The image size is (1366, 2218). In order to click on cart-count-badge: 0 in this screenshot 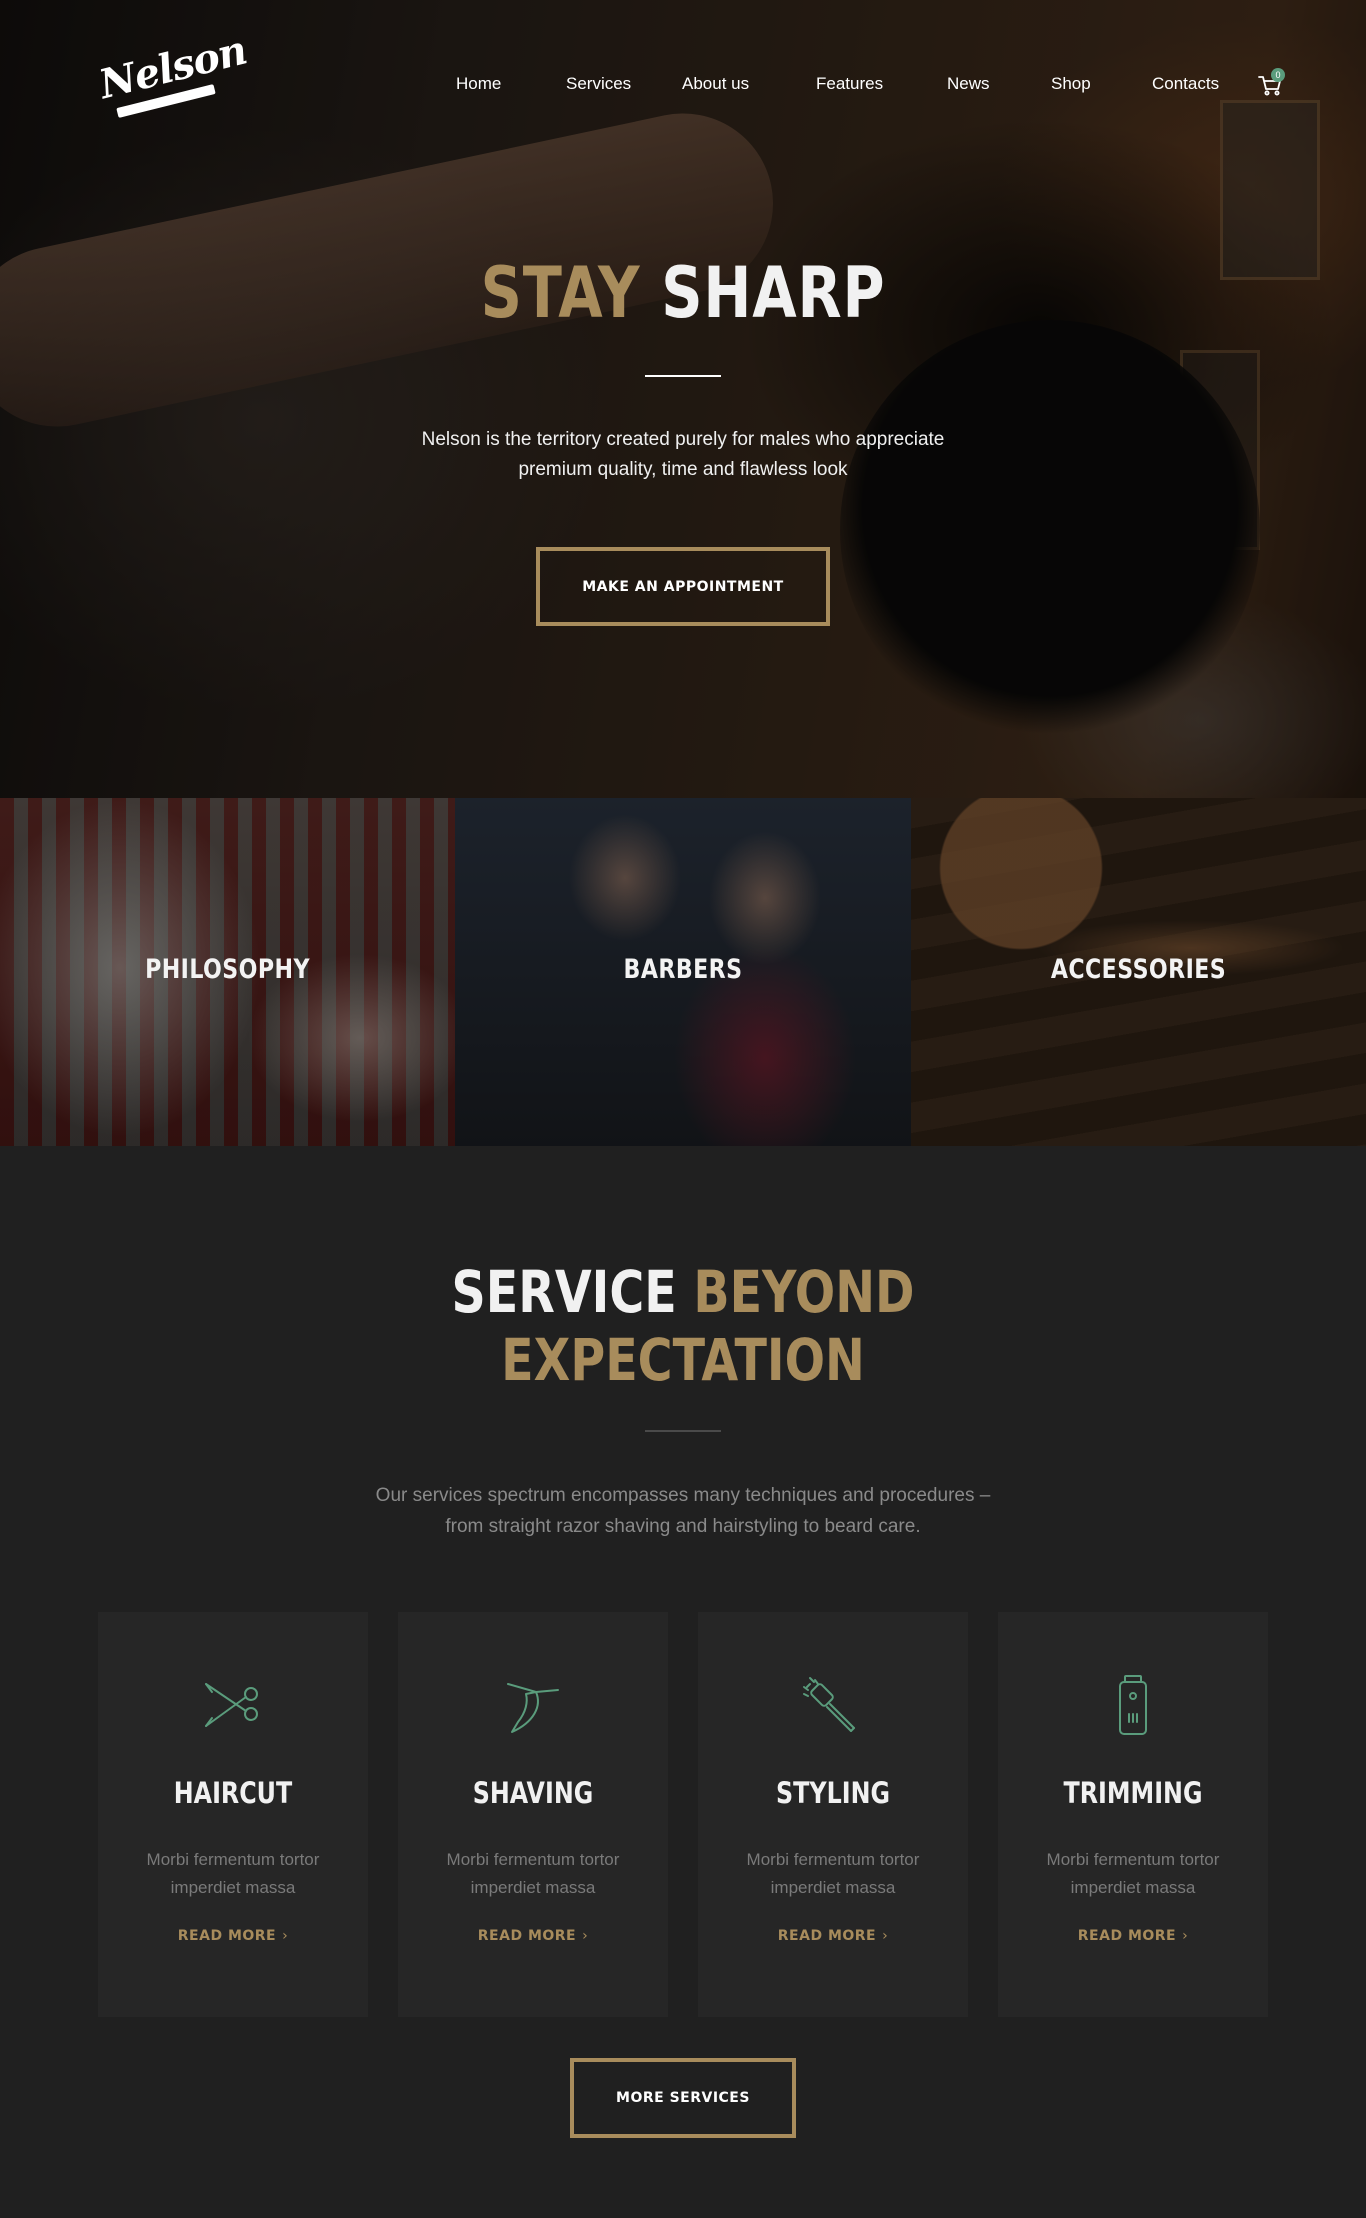, I will do `click(1278, 75)`.